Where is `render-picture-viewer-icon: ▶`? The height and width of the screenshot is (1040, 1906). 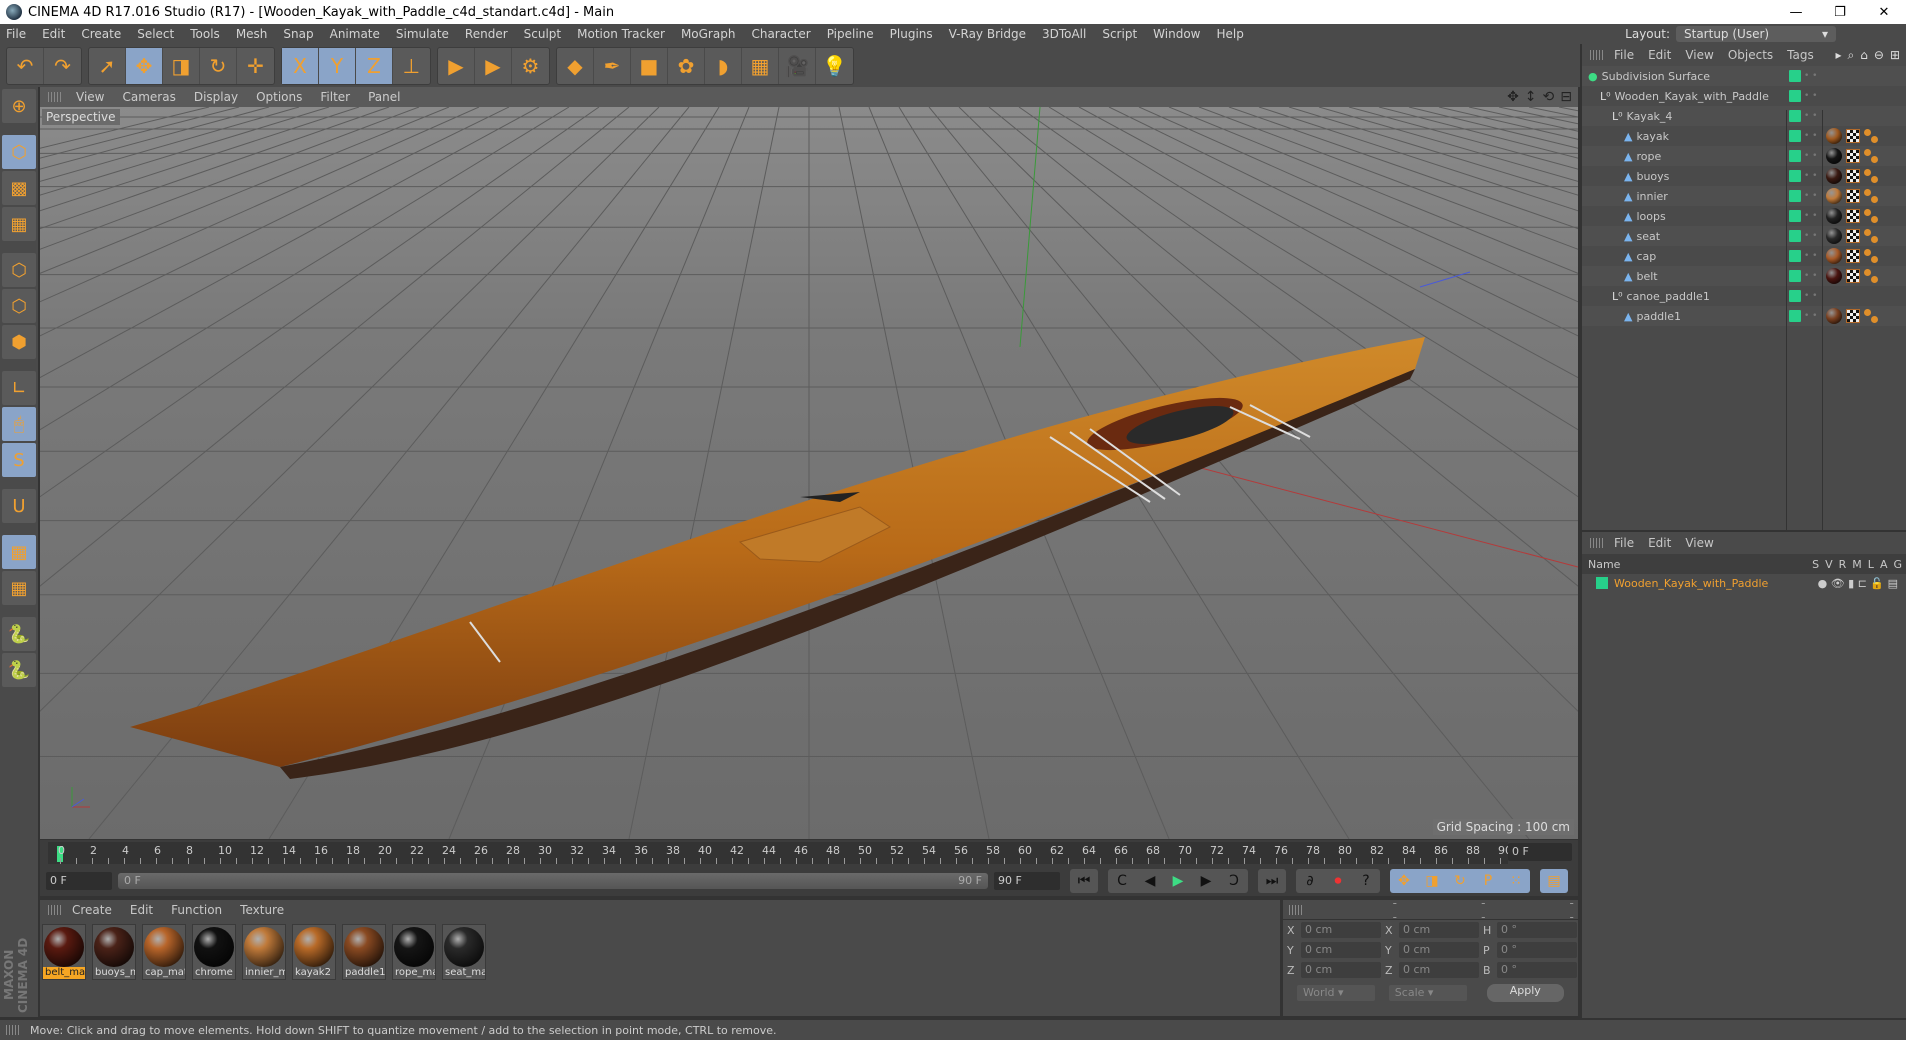 render-picture-viewer-icon: ▶ is located at coordinates (493, 65).